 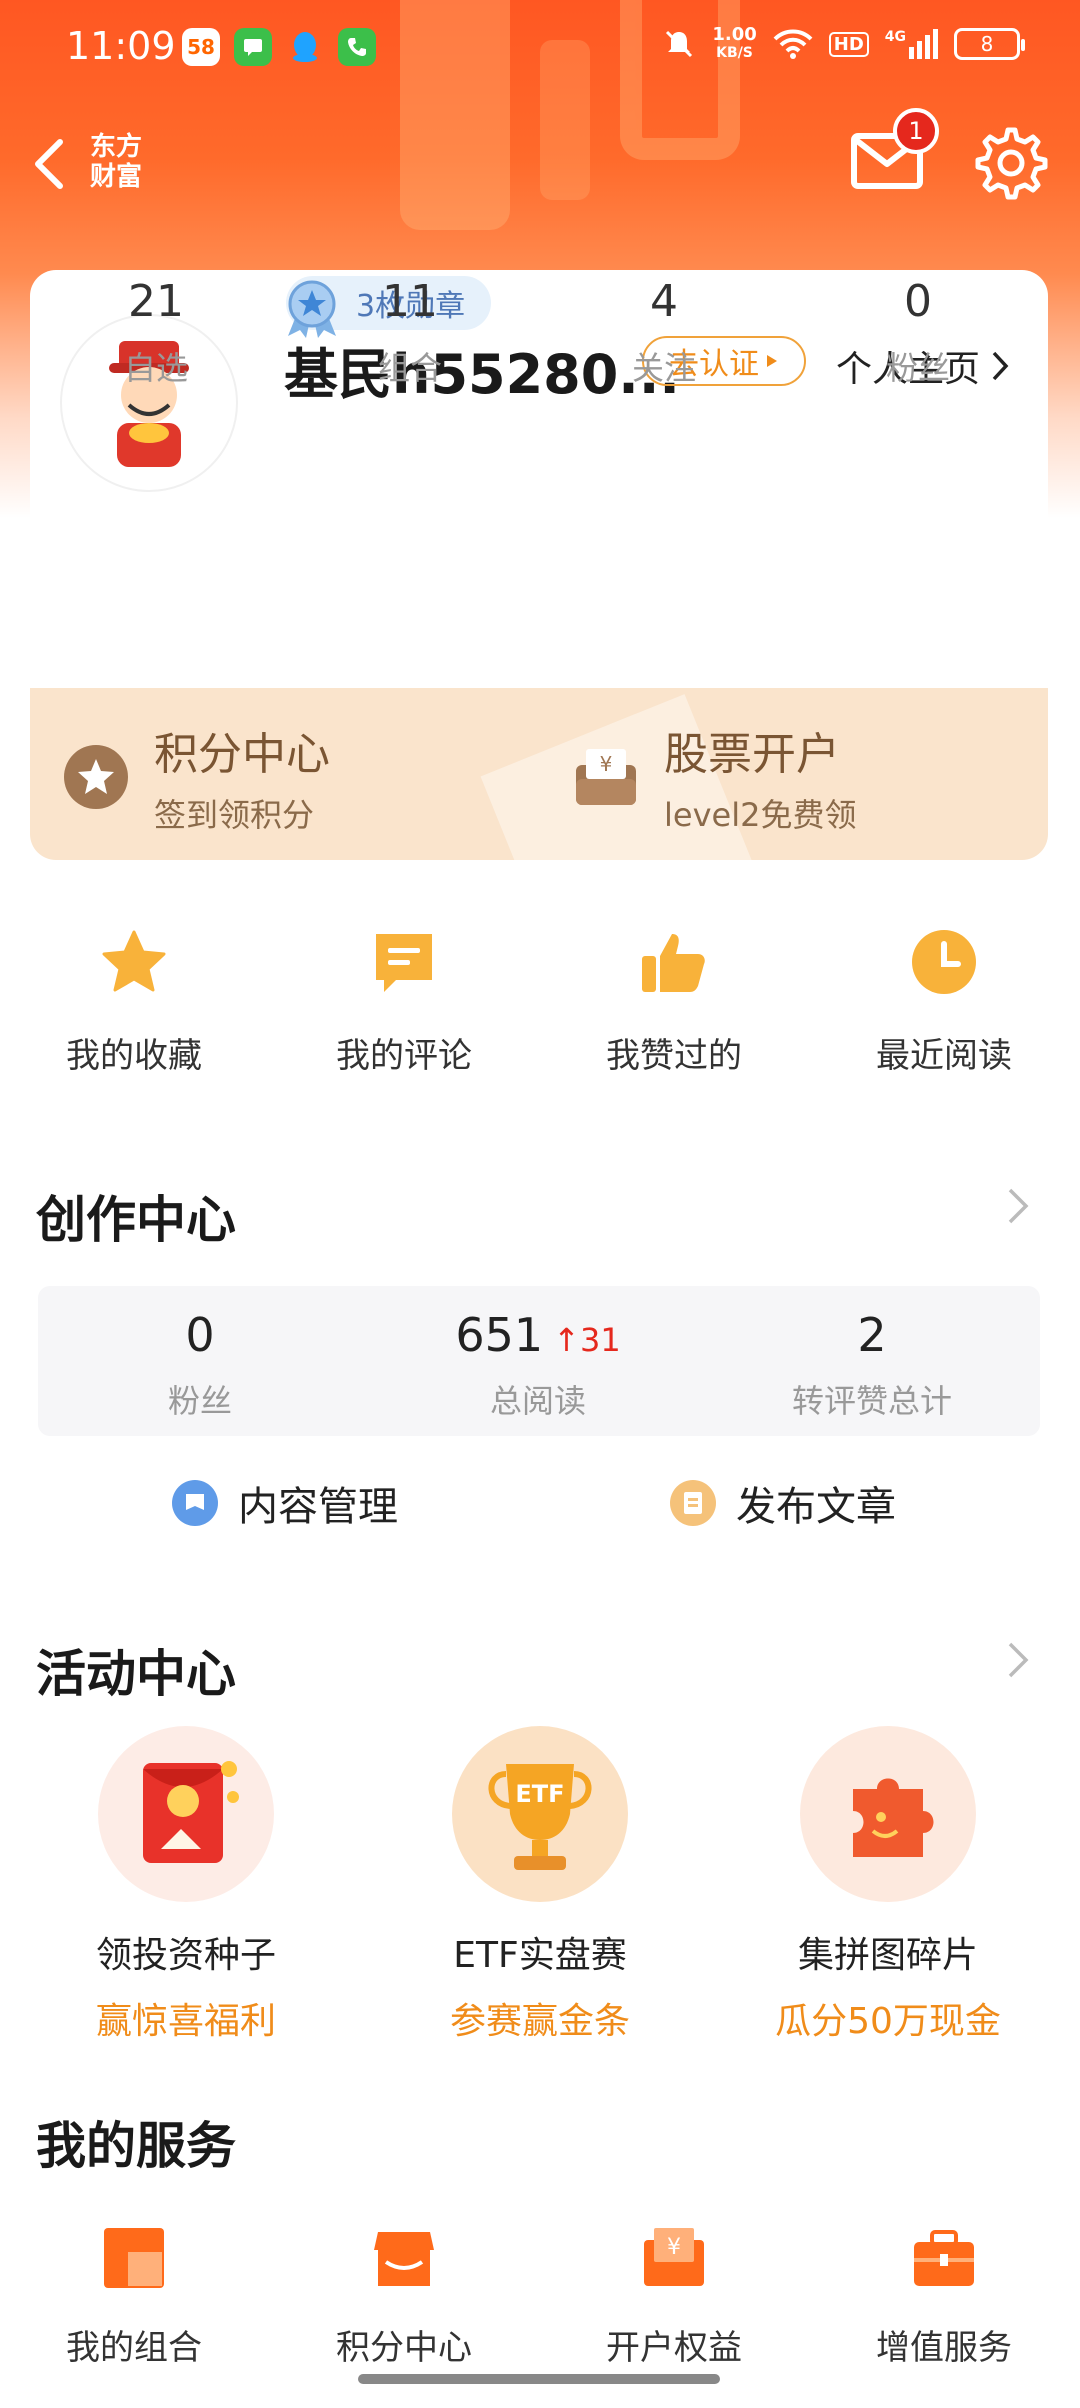 I want to click on settings-button, so click(x=1008, y=162).